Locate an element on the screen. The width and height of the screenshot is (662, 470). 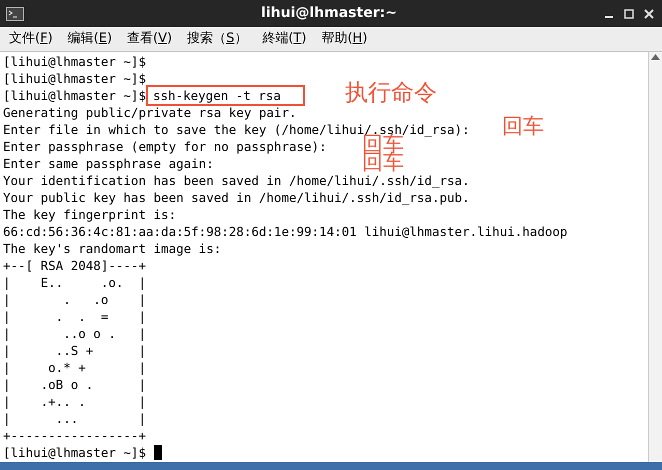
menu-item: 搜索（S） is located at coordinates (217, 39).